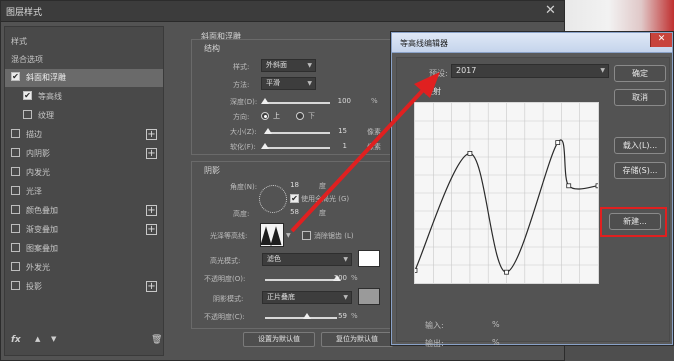  I want to click on size-value: 15, so click(333, 132).